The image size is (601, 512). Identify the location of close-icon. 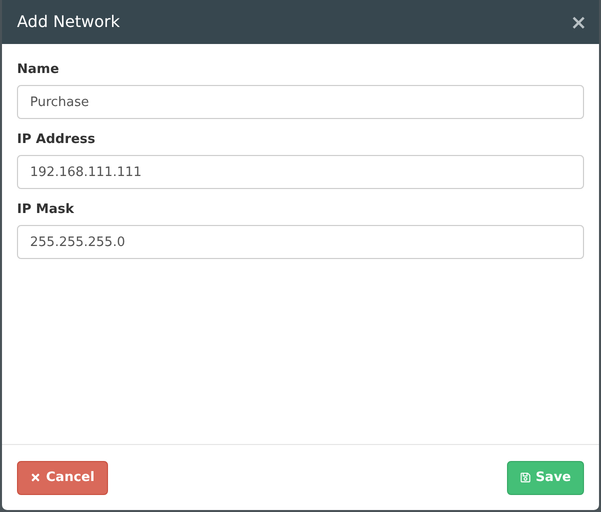
(35, 477).